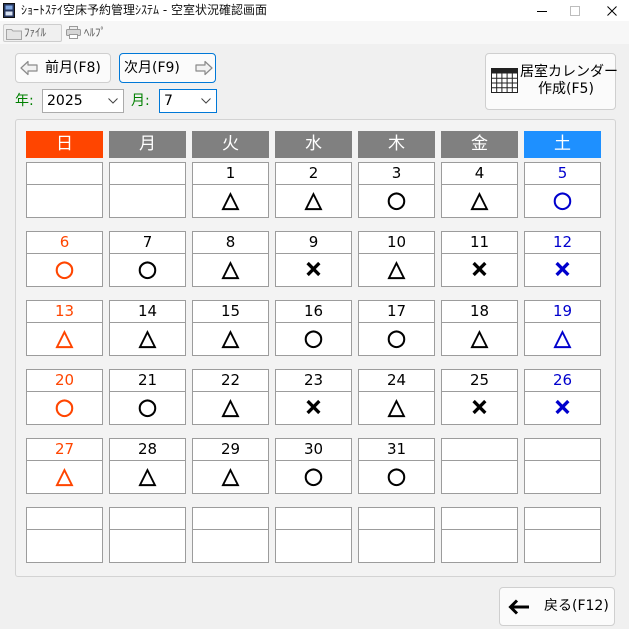 This screenshot has height=629, width=629. I want to click on menu-file-label: ﾌｧｲﾙ, so click(35, 32).